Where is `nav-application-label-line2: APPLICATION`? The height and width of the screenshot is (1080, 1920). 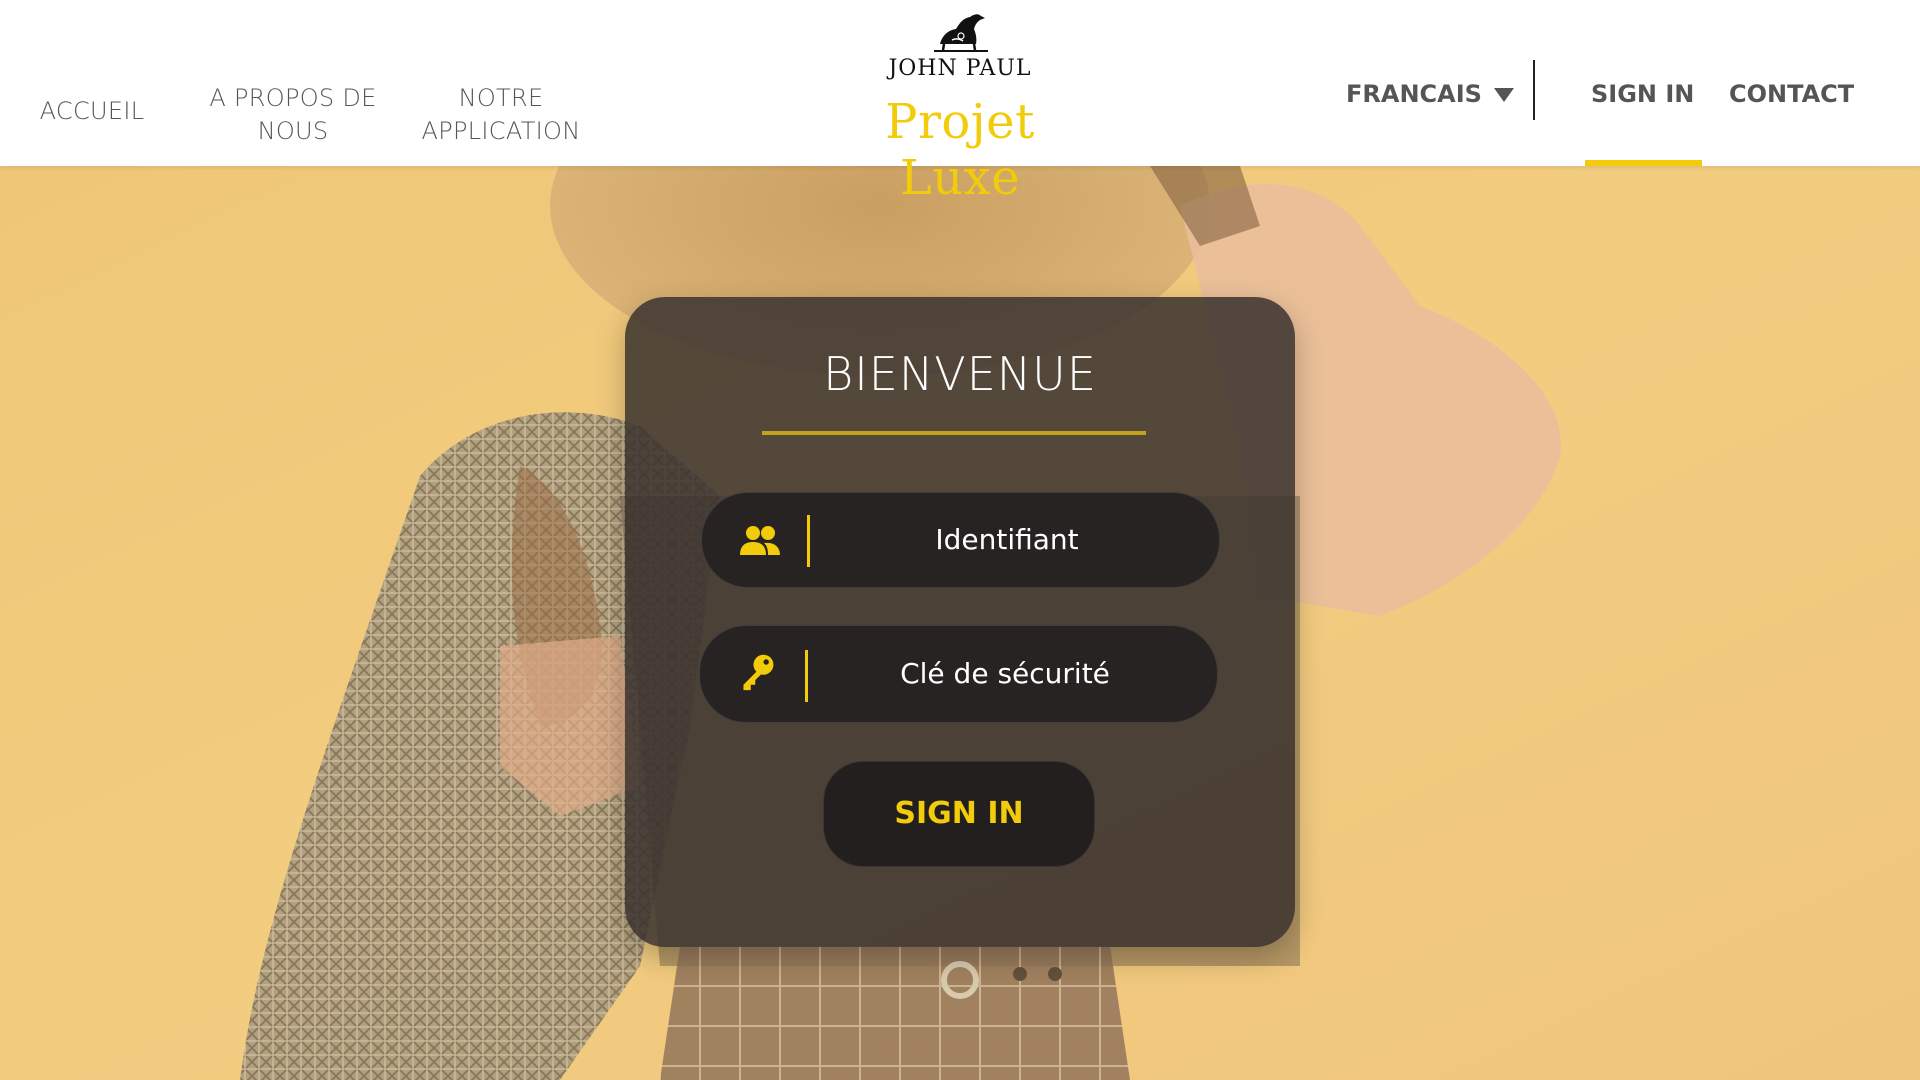
nav-application-label-line2: APPLICATION is located at coordinates (501, 131).